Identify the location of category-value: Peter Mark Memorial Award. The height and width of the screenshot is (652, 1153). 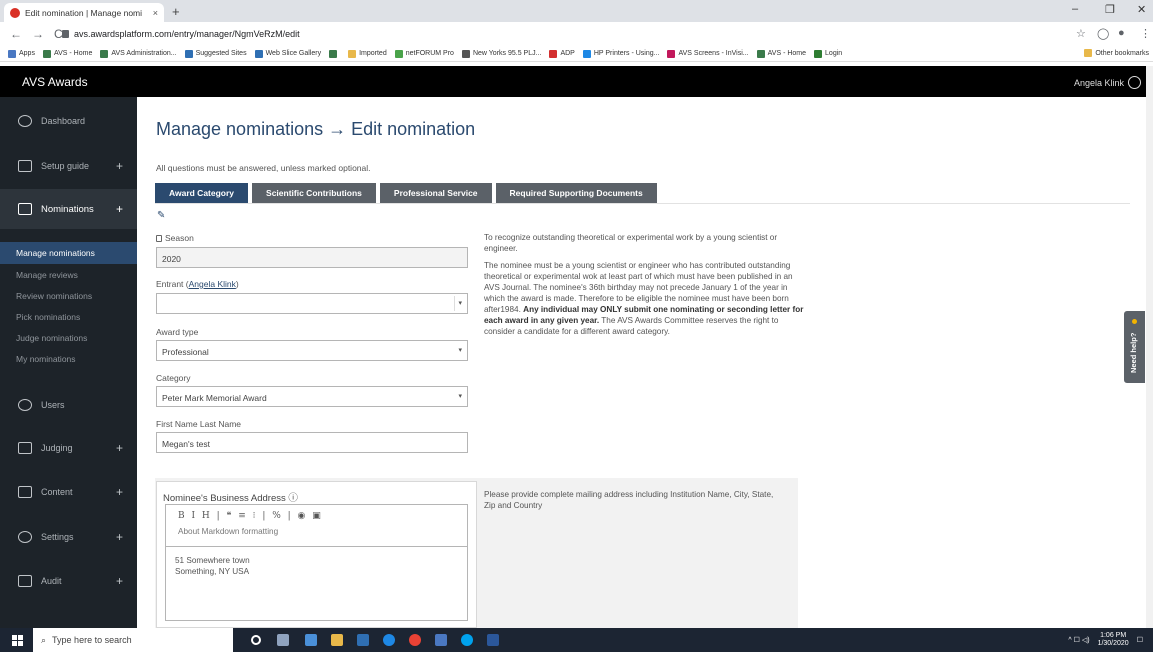
(214, 398).